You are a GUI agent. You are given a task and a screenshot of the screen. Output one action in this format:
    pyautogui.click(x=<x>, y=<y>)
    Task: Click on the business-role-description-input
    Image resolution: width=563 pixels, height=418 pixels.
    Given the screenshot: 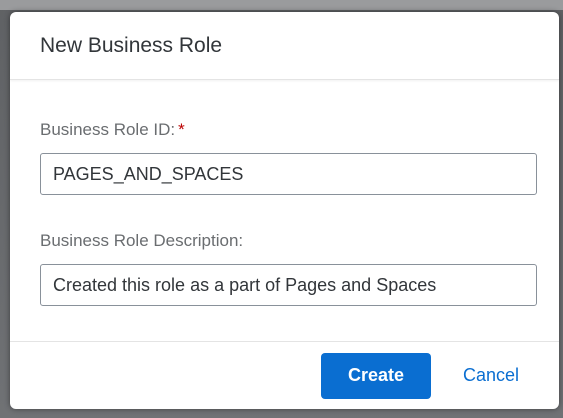 What is the action you would take?
    pyautogui.click(x=288, y=285)
    